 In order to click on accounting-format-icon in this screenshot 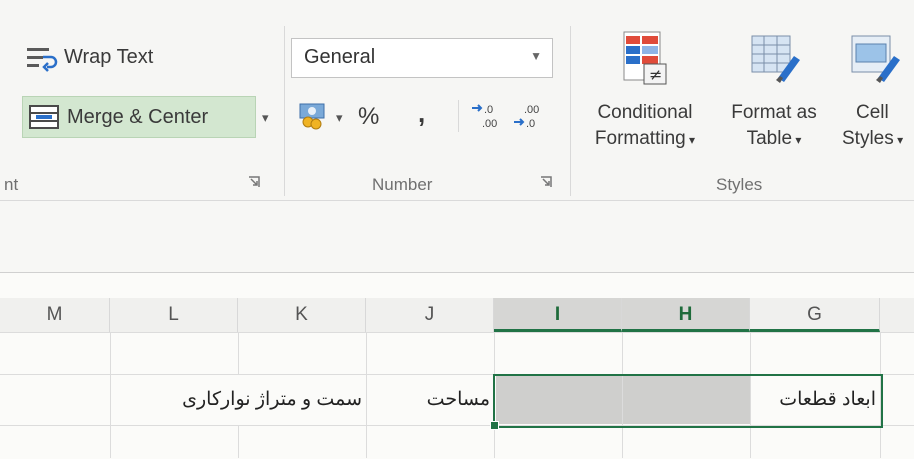, I will do `click(315, 115)`.